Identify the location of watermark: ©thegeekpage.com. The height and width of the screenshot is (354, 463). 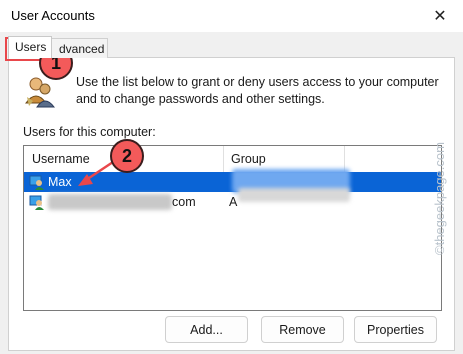
(439, 198).